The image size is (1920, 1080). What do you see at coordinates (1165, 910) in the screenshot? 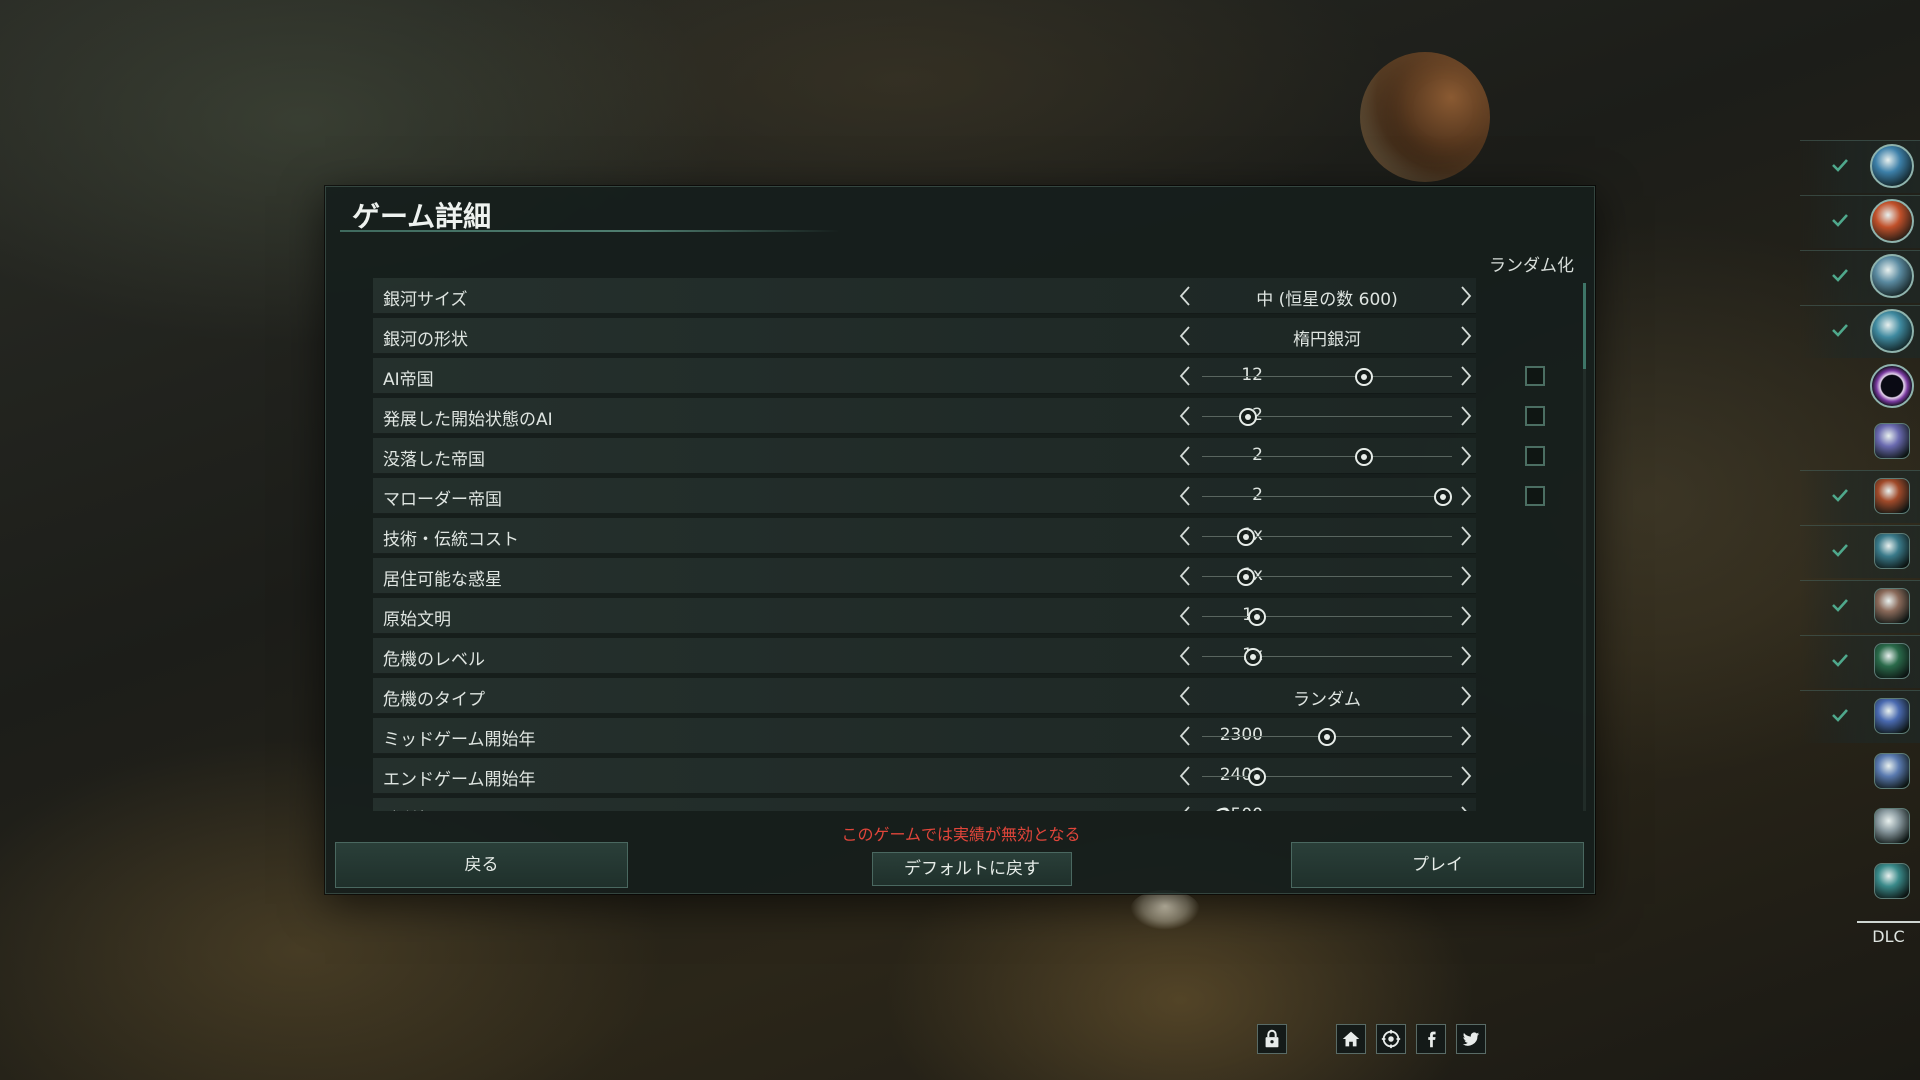
I see `background-starship` at bounding box center [1165, 910].